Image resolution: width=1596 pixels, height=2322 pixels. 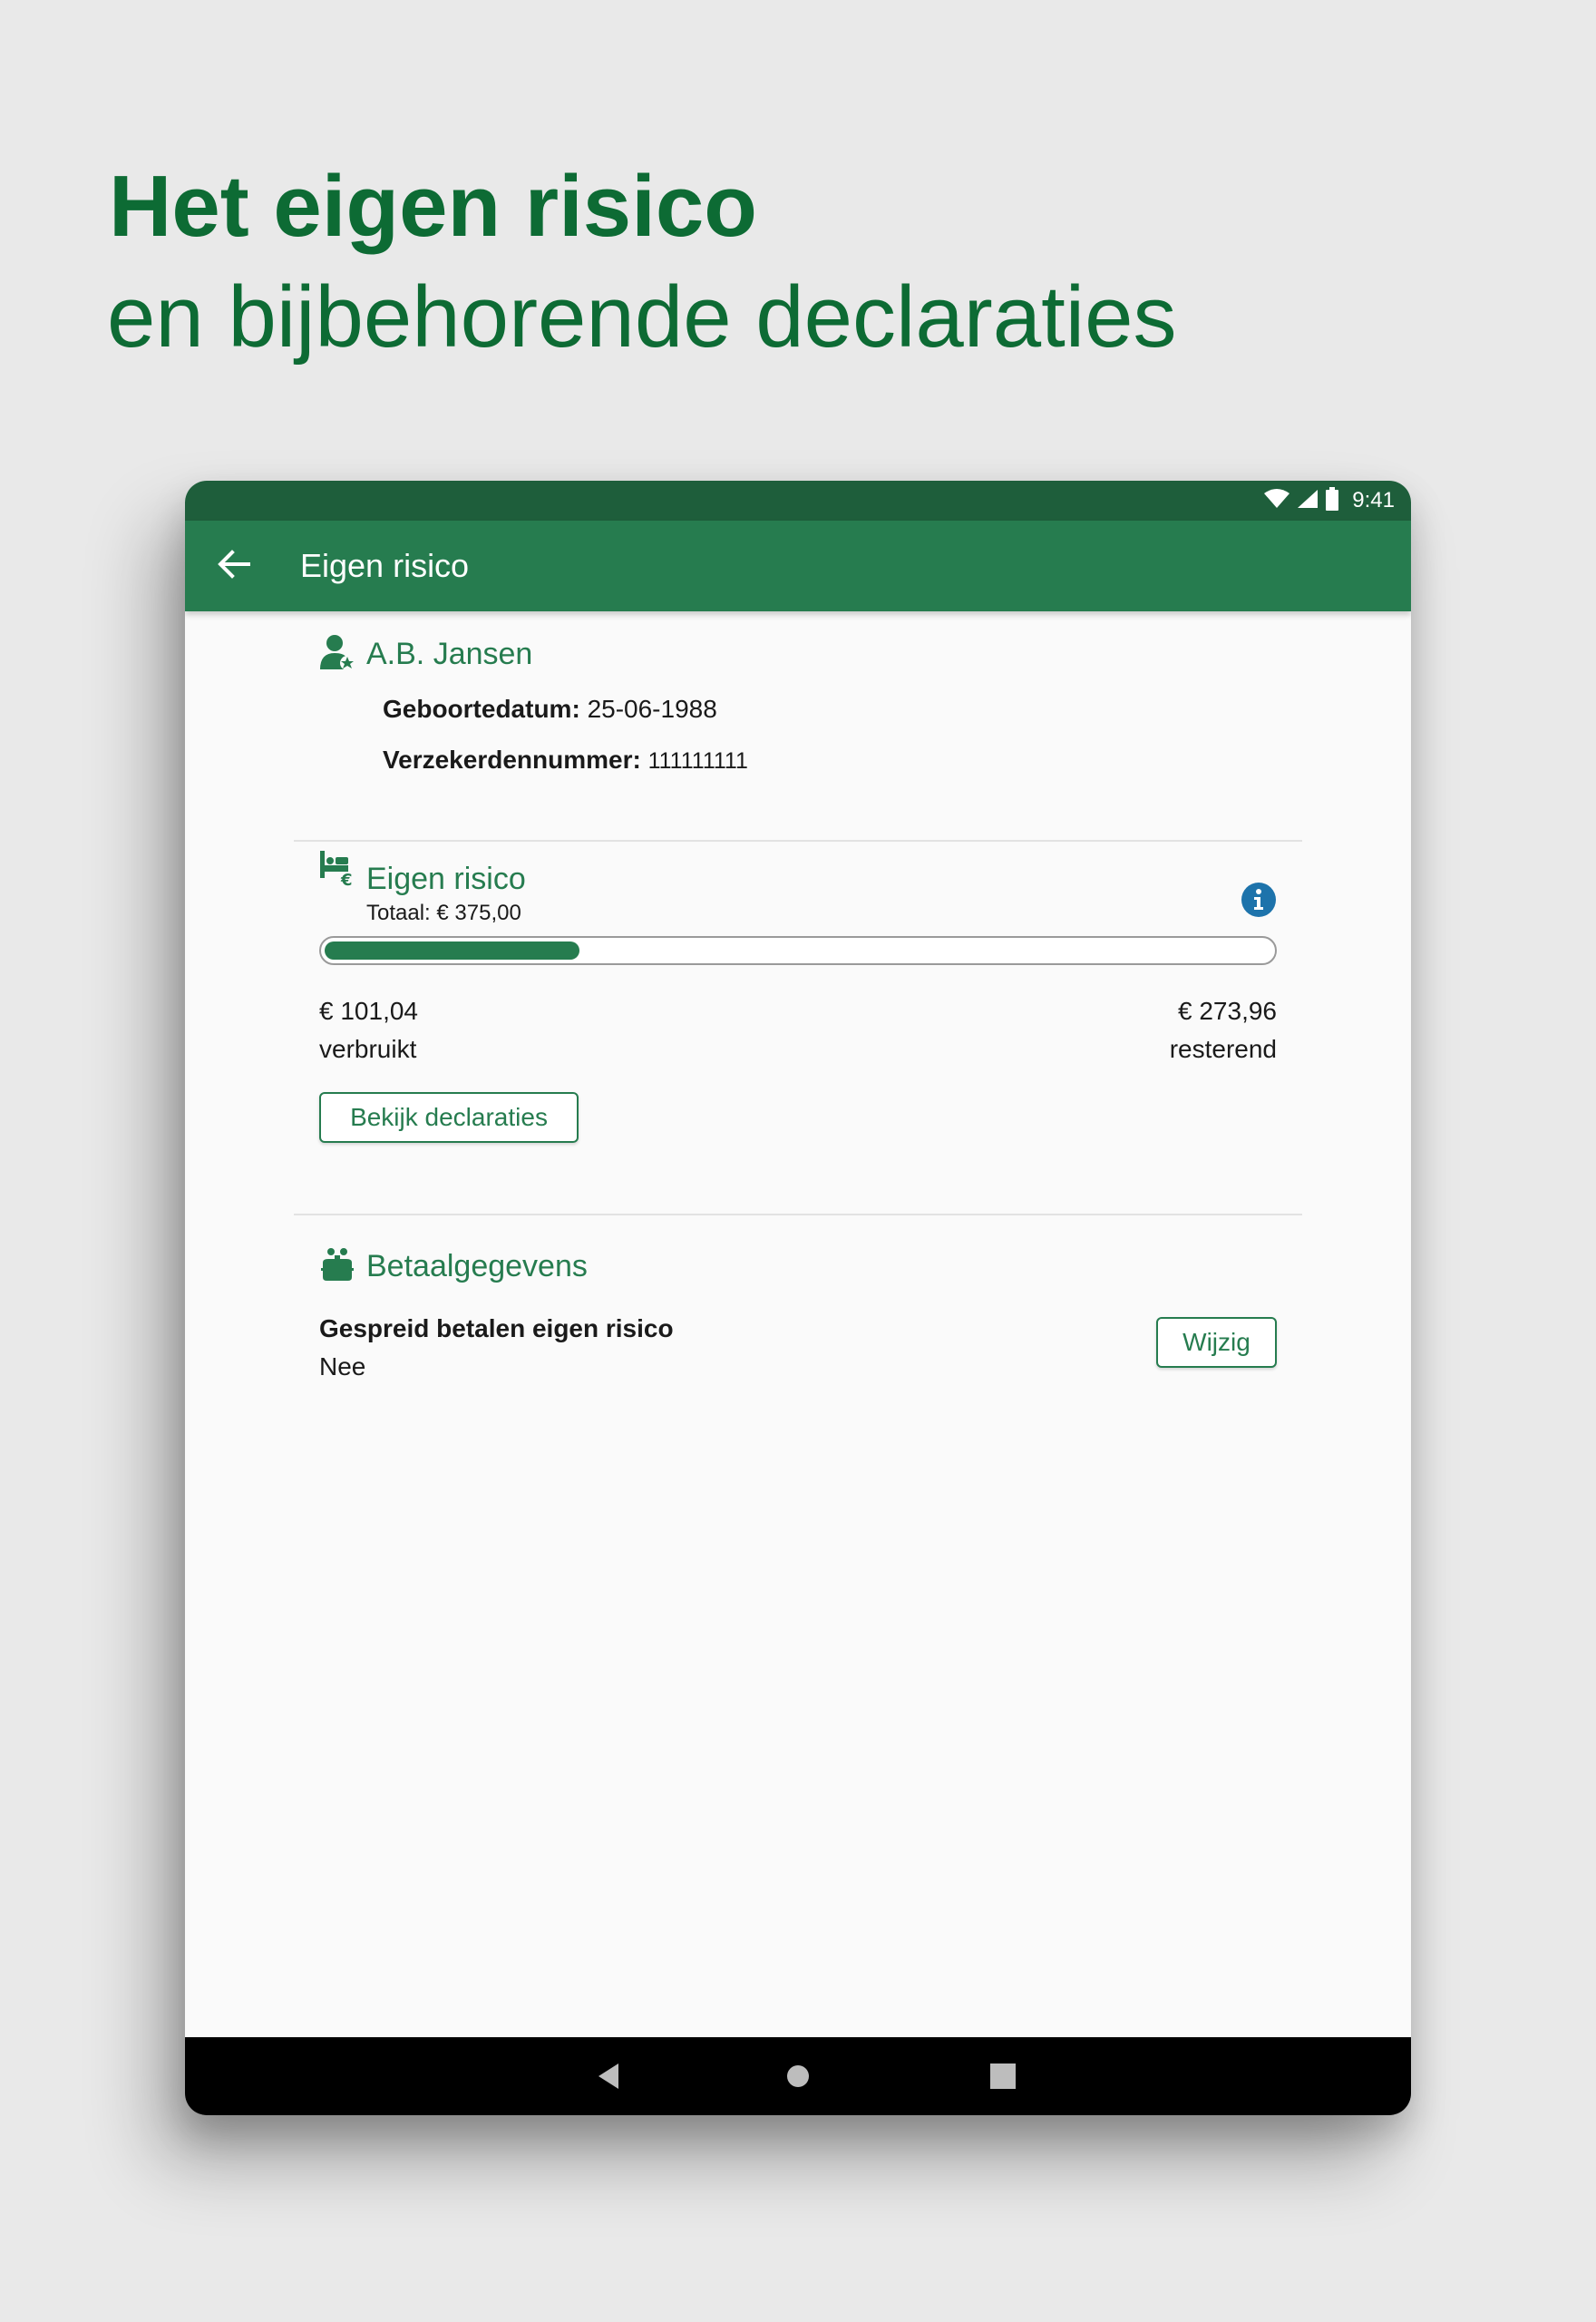 I want to click on birthdate-value: 25-06-1988, so click(x=652, y=709).